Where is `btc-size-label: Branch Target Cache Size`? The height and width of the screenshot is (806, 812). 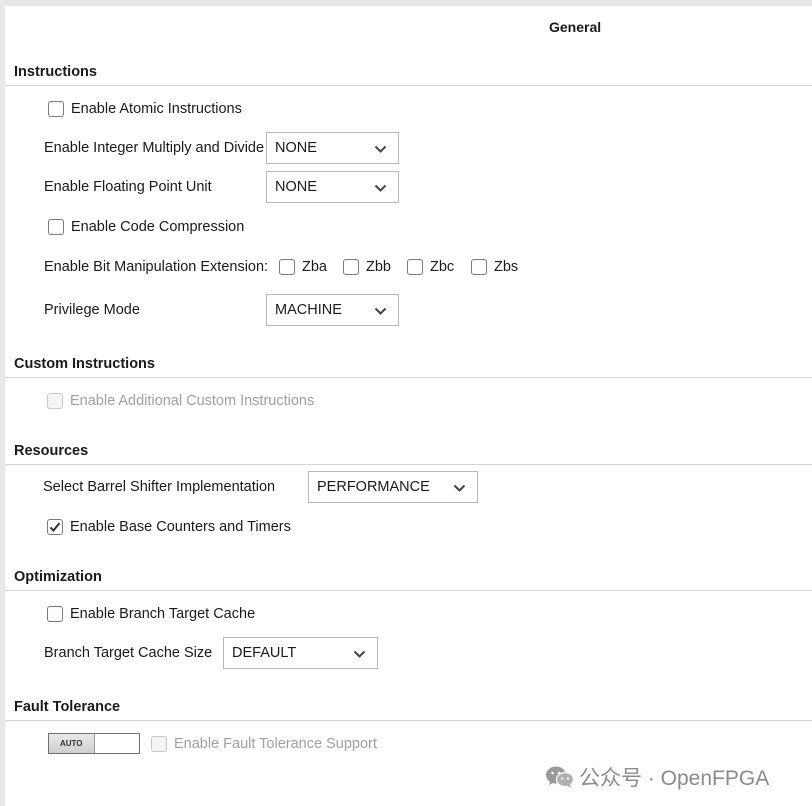 btc-size-label: Branch Target Cache Size is located at coordinates (128, 653).